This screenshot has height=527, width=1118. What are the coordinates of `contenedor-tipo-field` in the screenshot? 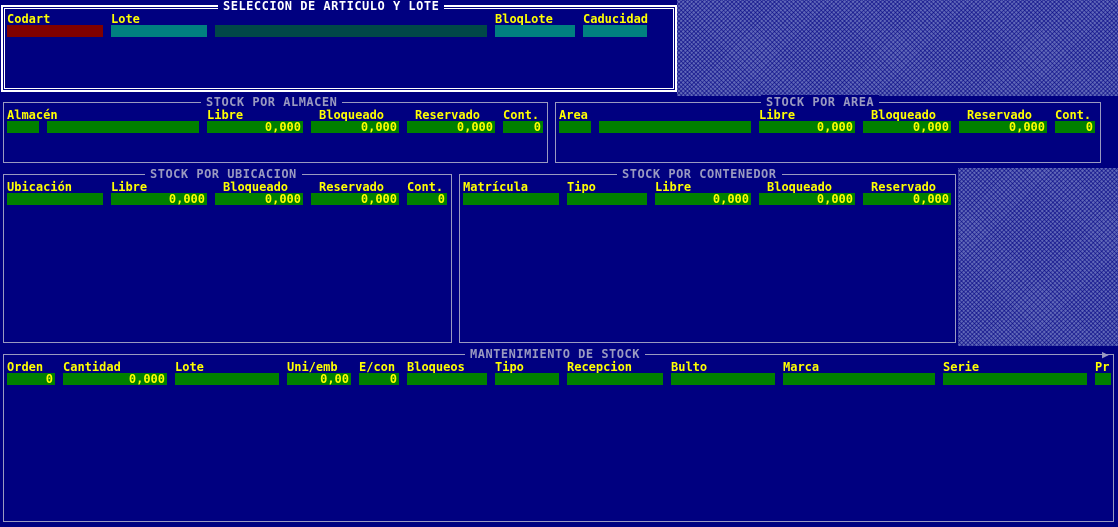 It's located at (607, 199).